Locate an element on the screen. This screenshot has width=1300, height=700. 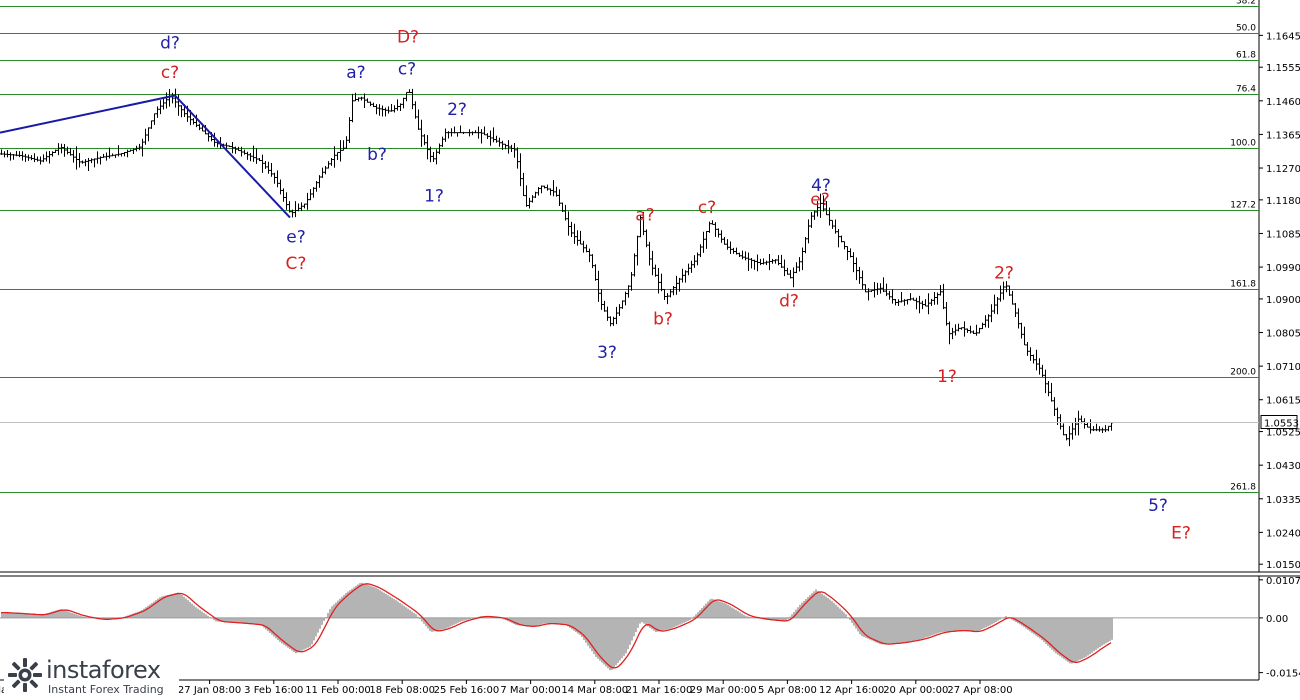
price-tick-label: 1.1180 is located at coordinates (1283, 201).